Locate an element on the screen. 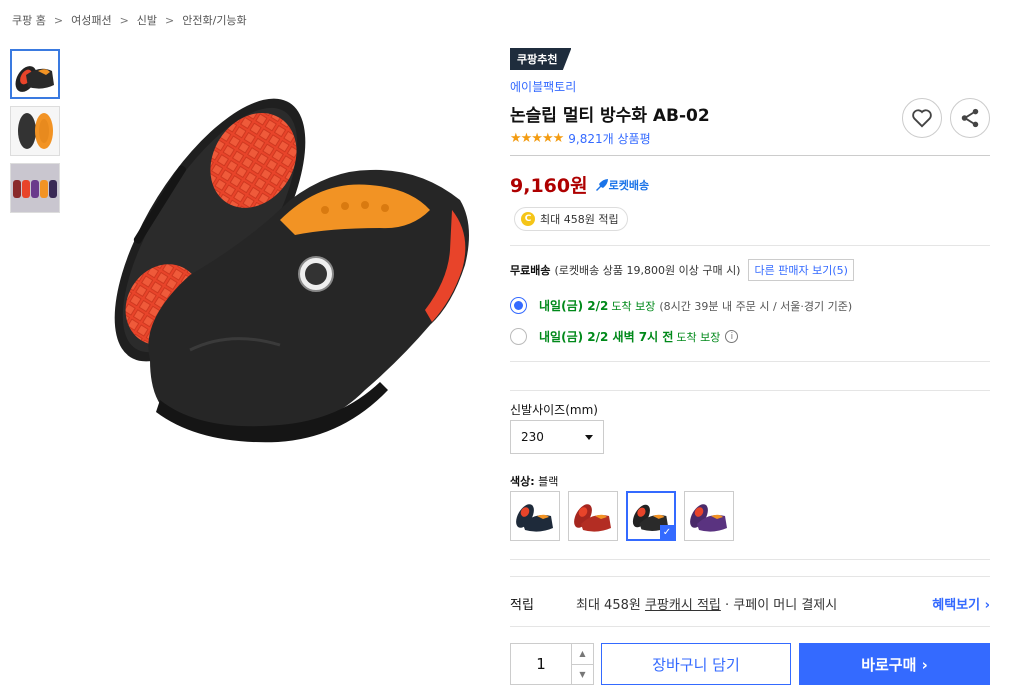 This screenshot has width=1010, height=693. chevron-down-icon is located at coordinates (589, 437).